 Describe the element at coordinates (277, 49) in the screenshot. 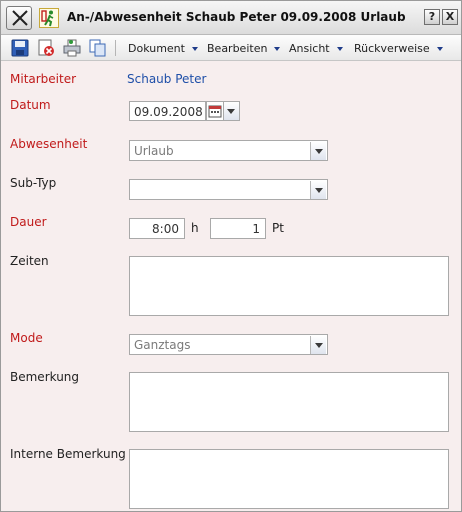

I see `menu-bearbeiten-caret-icon` at that location.